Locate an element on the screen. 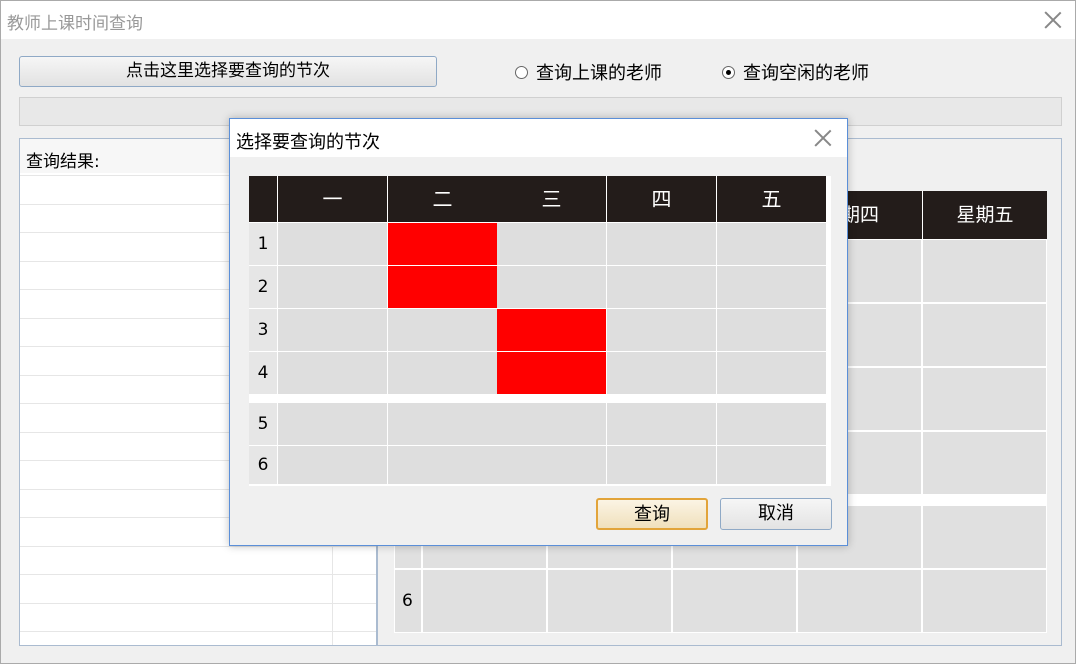 Image resolution: width=1076 pixels, height=664 pixels. period-cell-day1-period6 is located at coordinates (332, 465).